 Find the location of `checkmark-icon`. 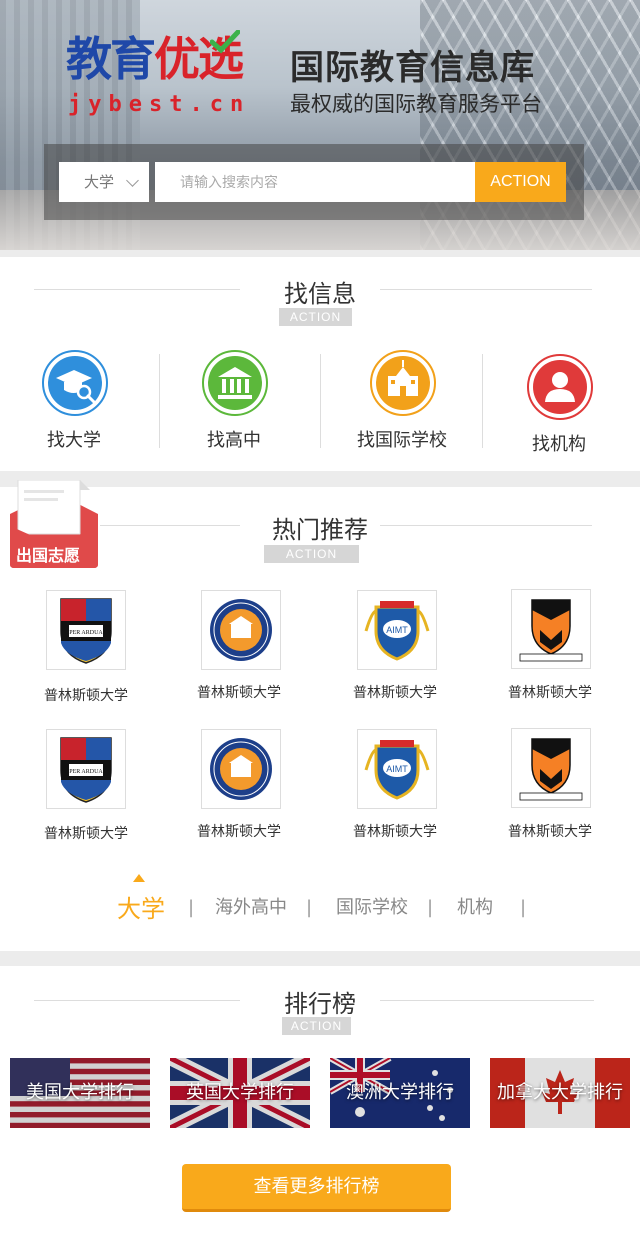

checkmark-icon is located at coordinates (225, 42).